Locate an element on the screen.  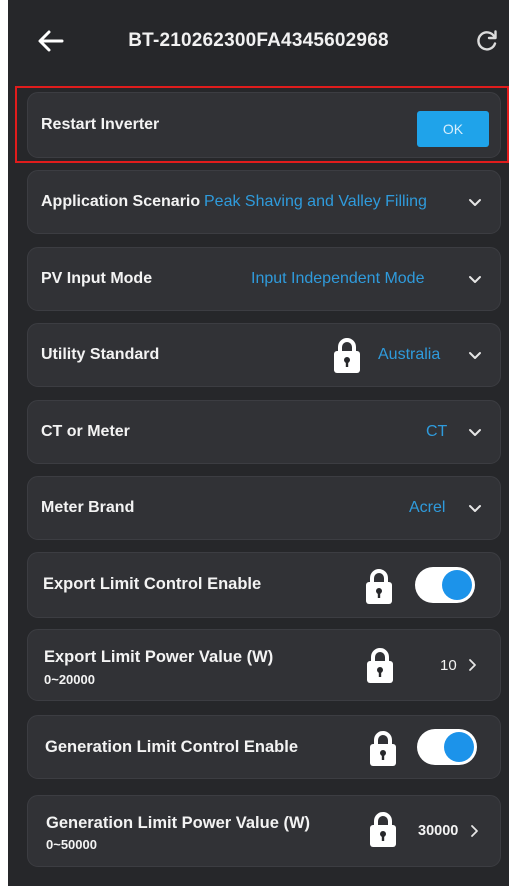
generation-limit-enable-label: Generation Limit Control Enable is located at coordinates (172, 747).